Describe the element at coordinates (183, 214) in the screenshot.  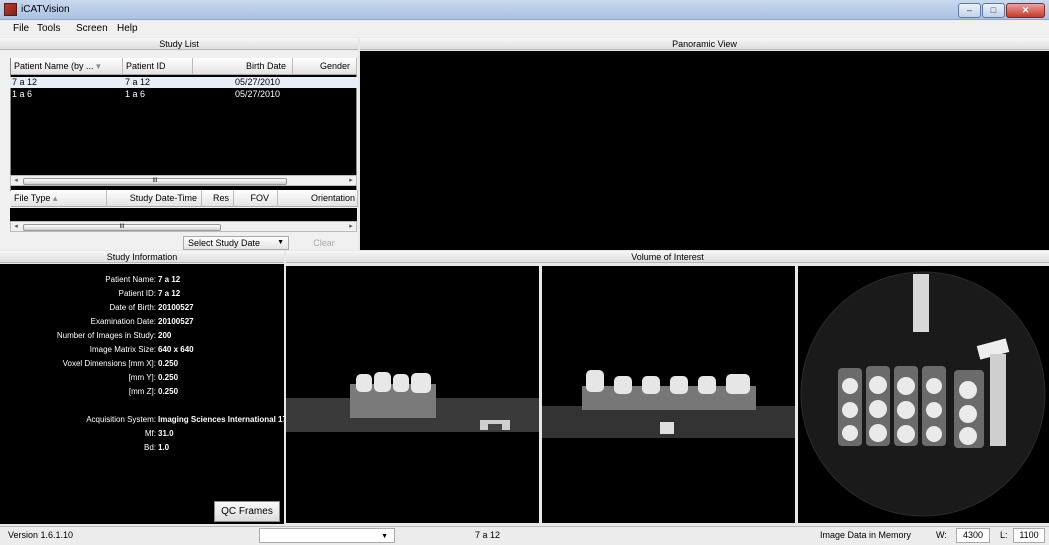
I see `file-list` at that location.